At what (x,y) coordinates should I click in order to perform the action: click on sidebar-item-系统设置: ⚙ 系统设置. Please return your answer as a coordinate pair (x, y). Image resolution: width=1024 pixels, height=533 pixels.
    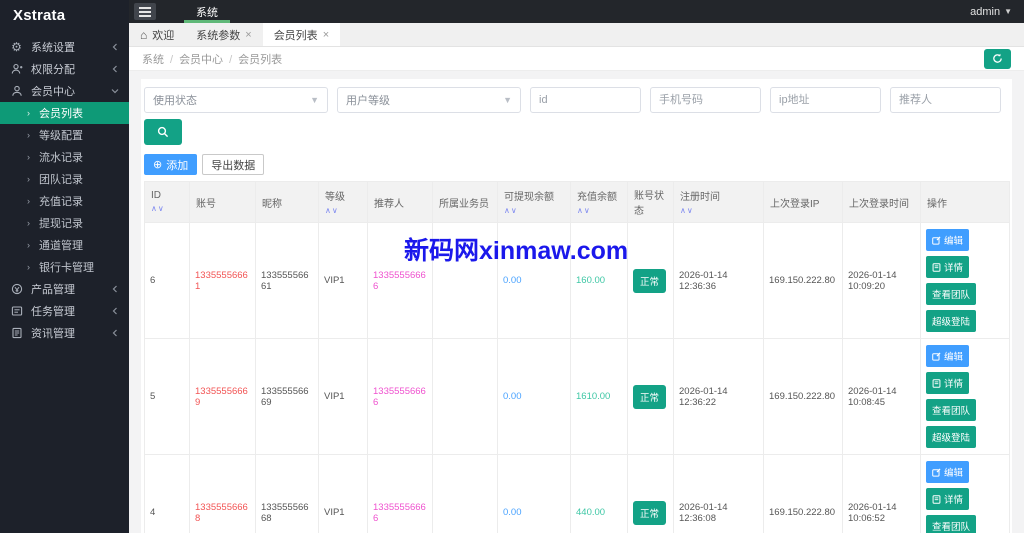
    Looking at the image, I should click on (64, 47).